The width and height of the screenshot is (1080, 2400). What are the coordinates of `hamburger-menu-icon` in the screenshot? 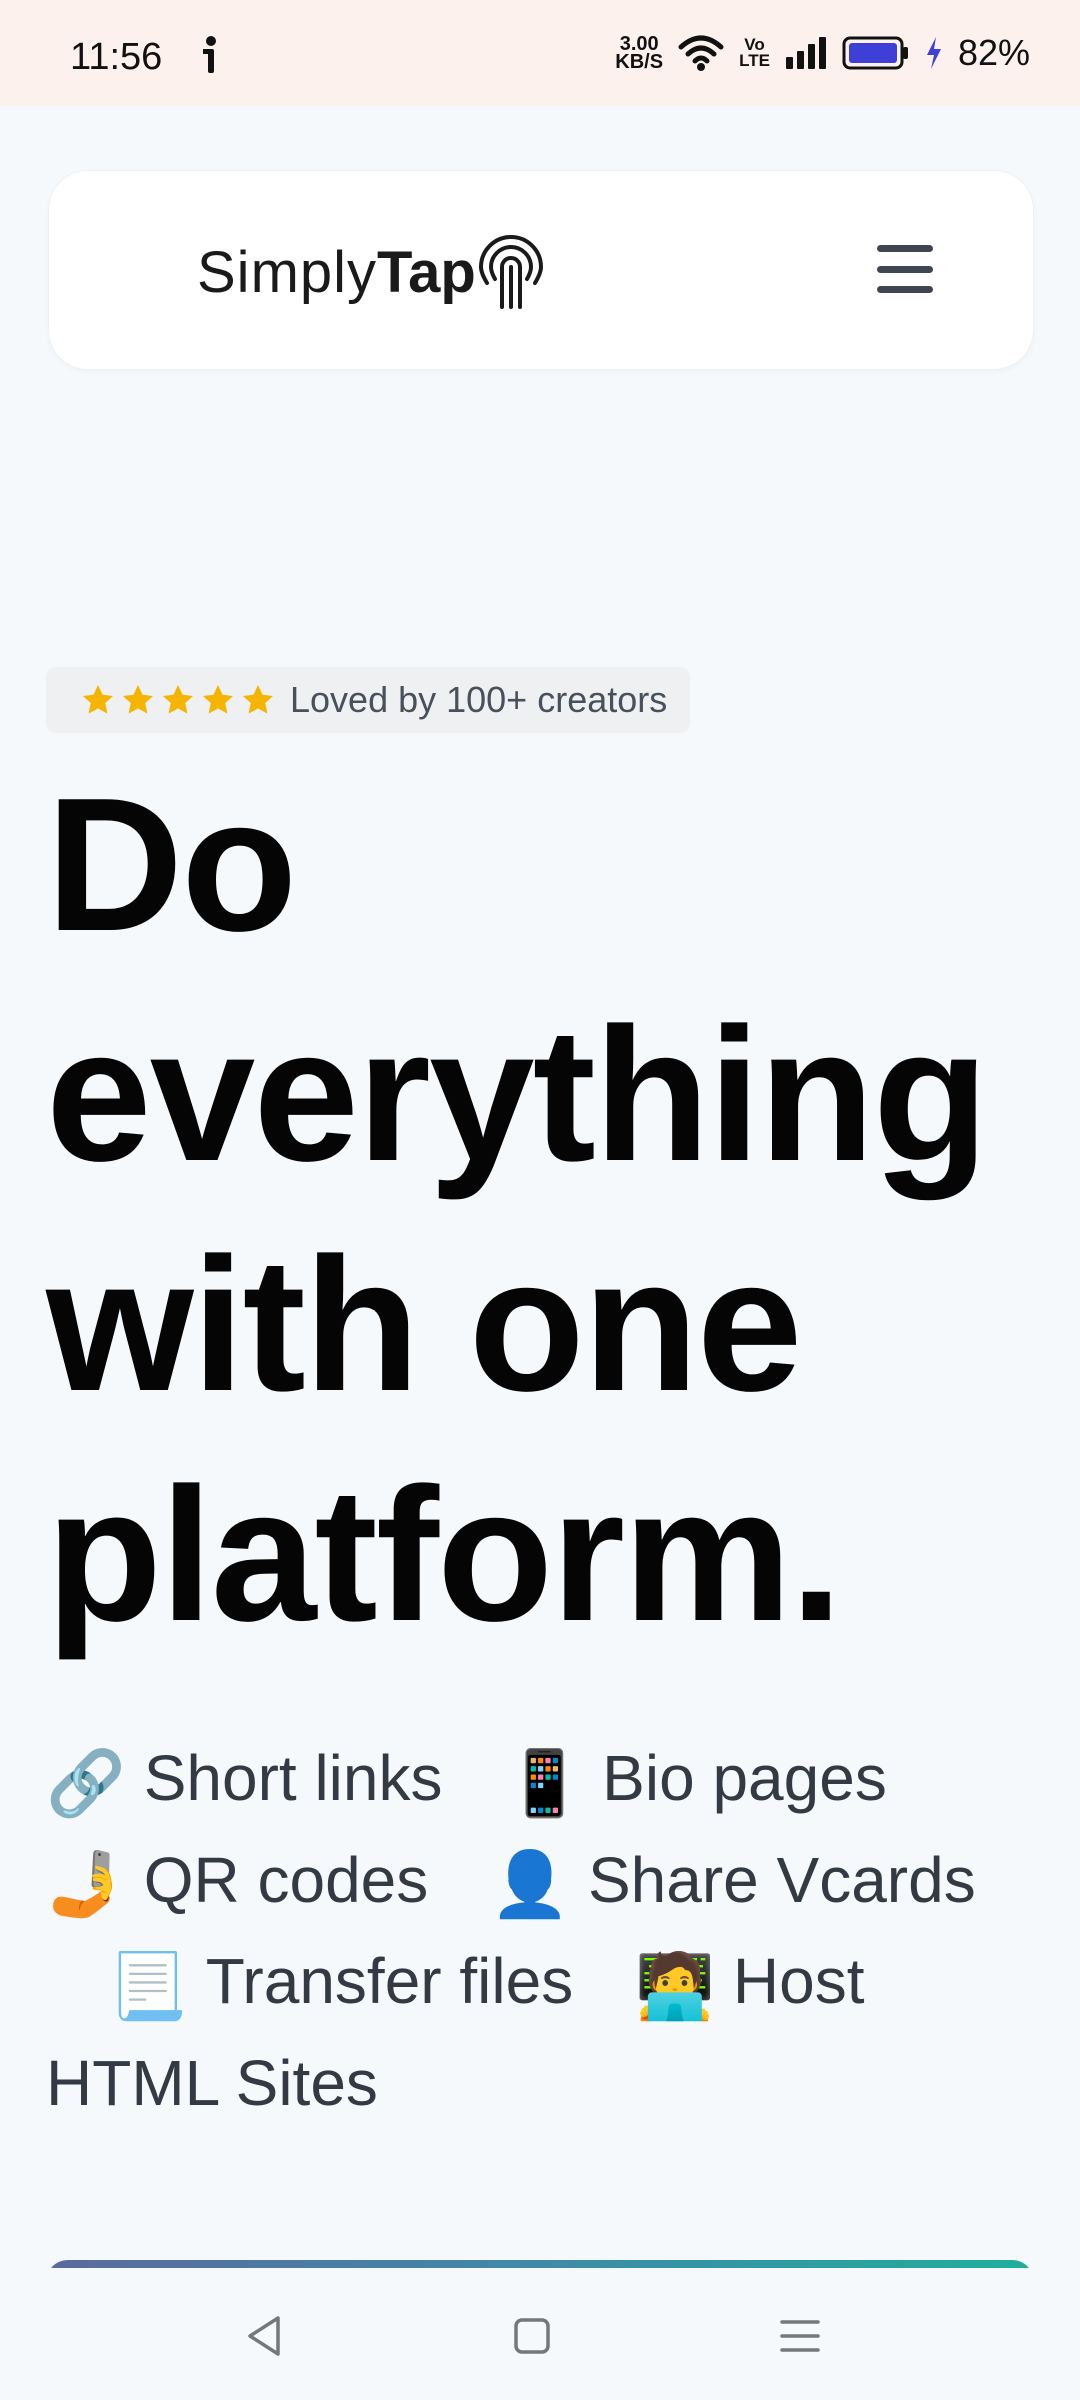 It's located at (905, 269).